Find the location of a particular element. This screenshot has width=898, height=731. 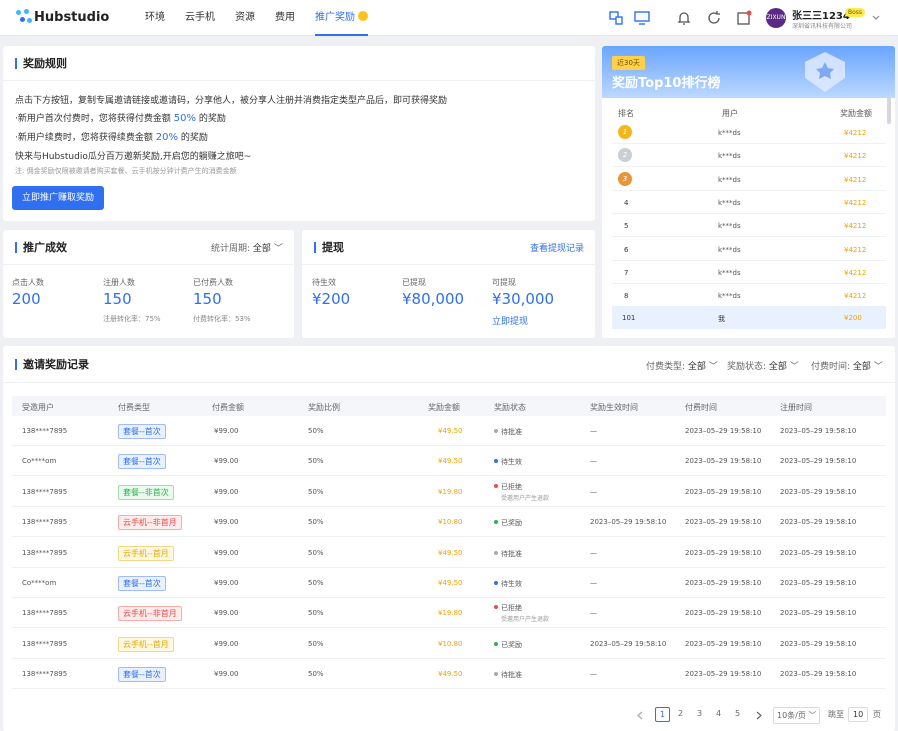

reward-amount: ¥10.80 is located at coordinates (450, 643).